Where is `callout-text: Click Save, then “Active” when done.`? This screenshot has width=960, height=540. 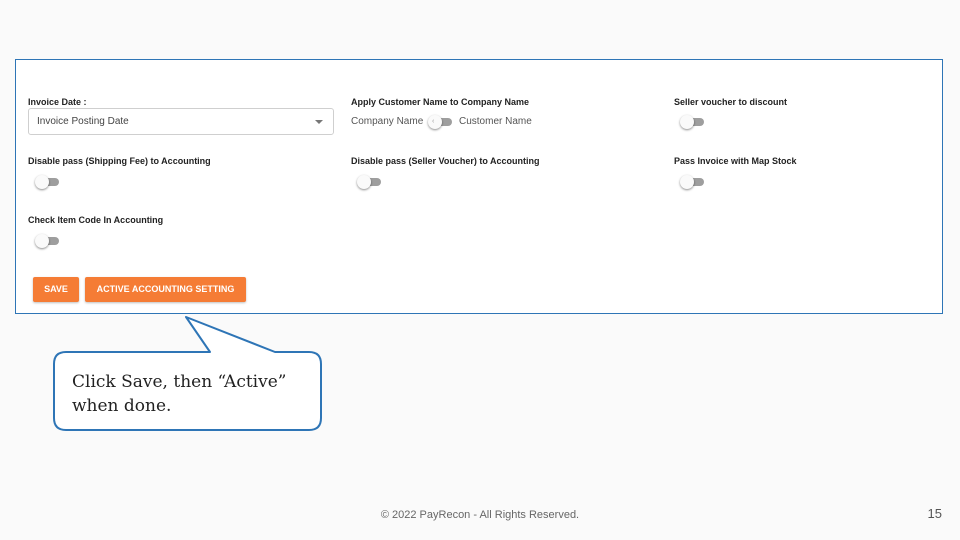
callout-text: Click Save, then “Active” when done. is located at coordinates (179, 394).